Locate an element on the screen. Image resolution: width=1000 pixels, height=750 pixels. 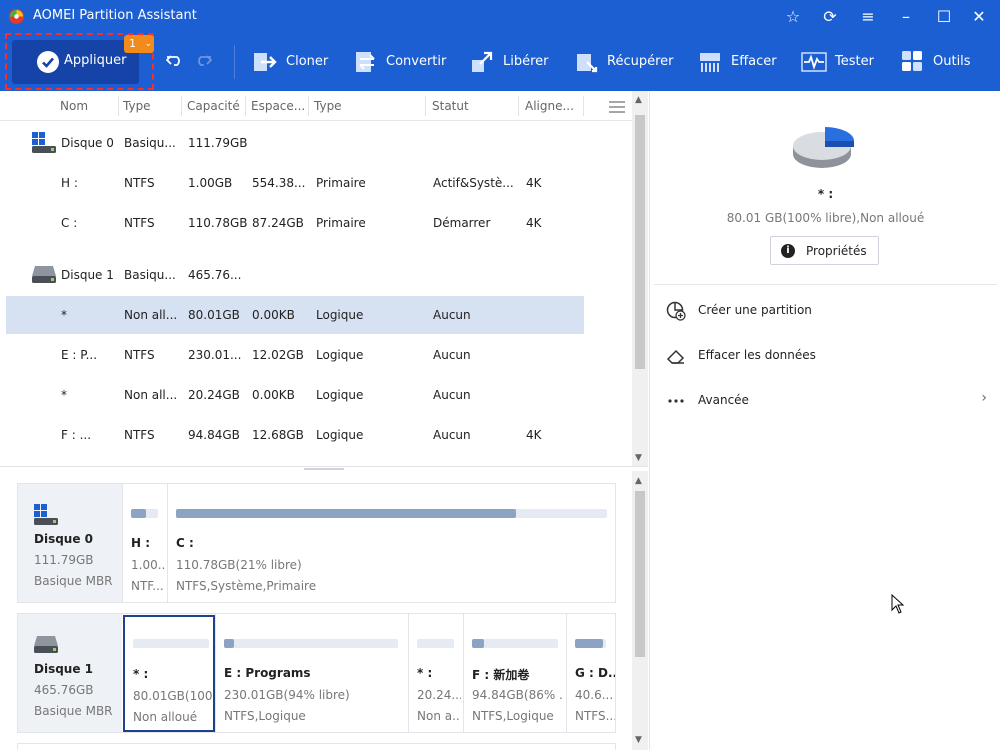
row-free-space: 0.00KB is located at coordinates (273, 315).